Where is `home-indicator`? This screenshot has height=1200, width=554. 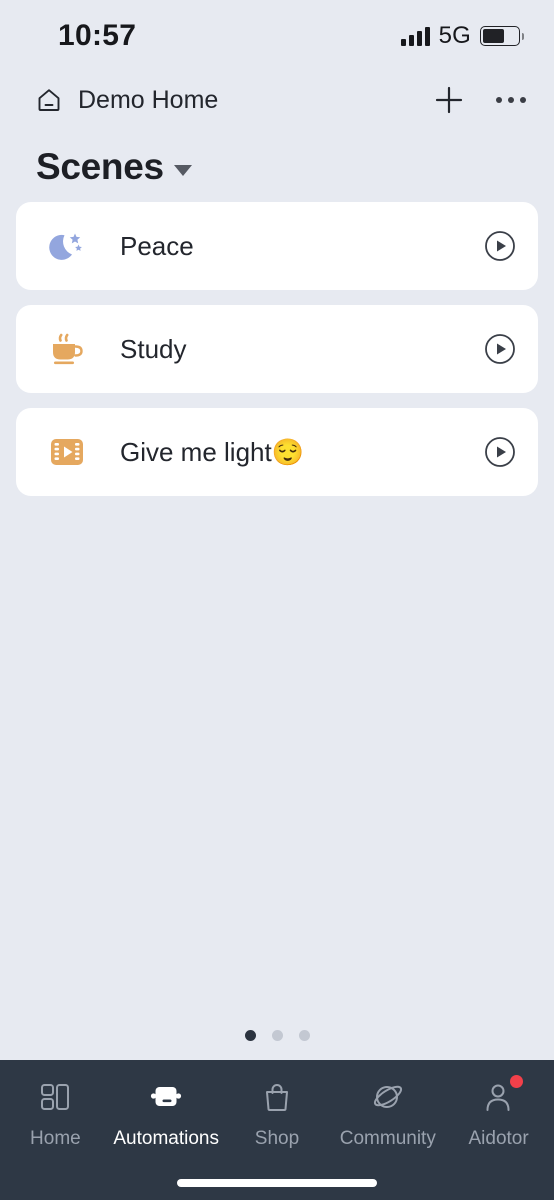 home-indicator is located at coordinates (277, 1183).